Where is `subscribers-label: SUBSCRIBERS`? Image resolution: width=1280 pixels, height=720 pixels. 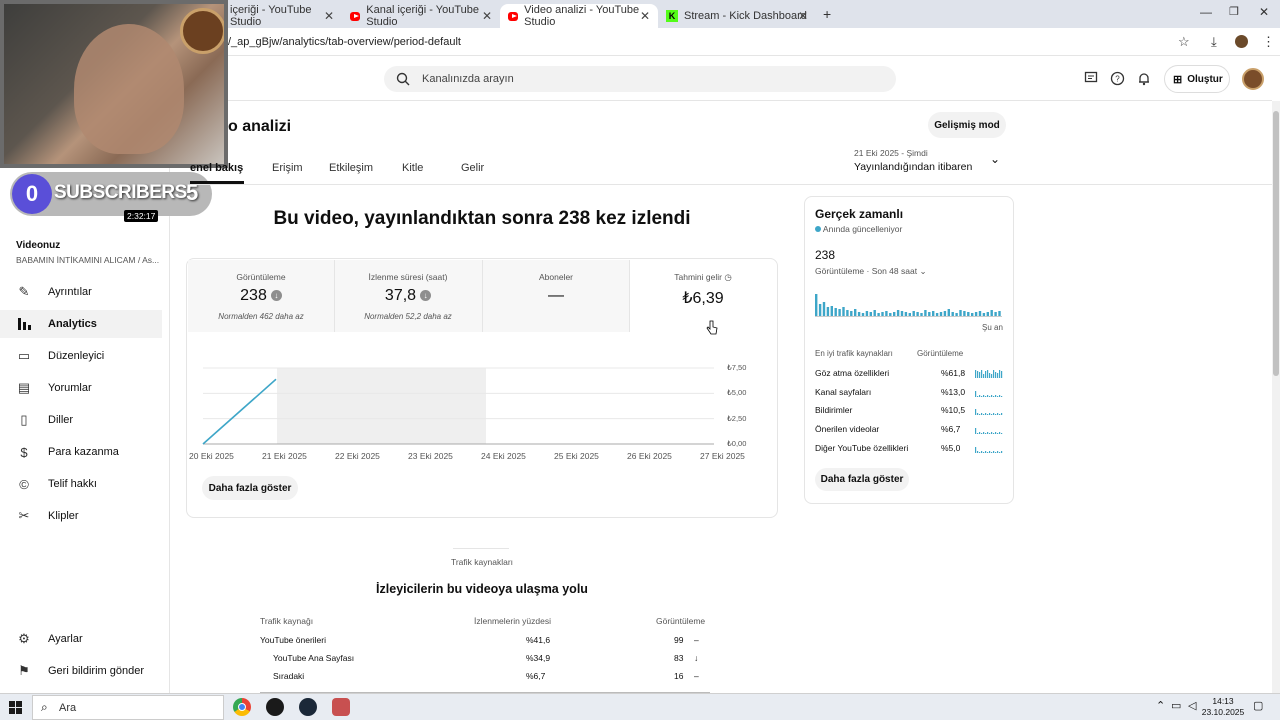 subscribers-label: SUBSCRIBERS is located at coordinates (120, 192).